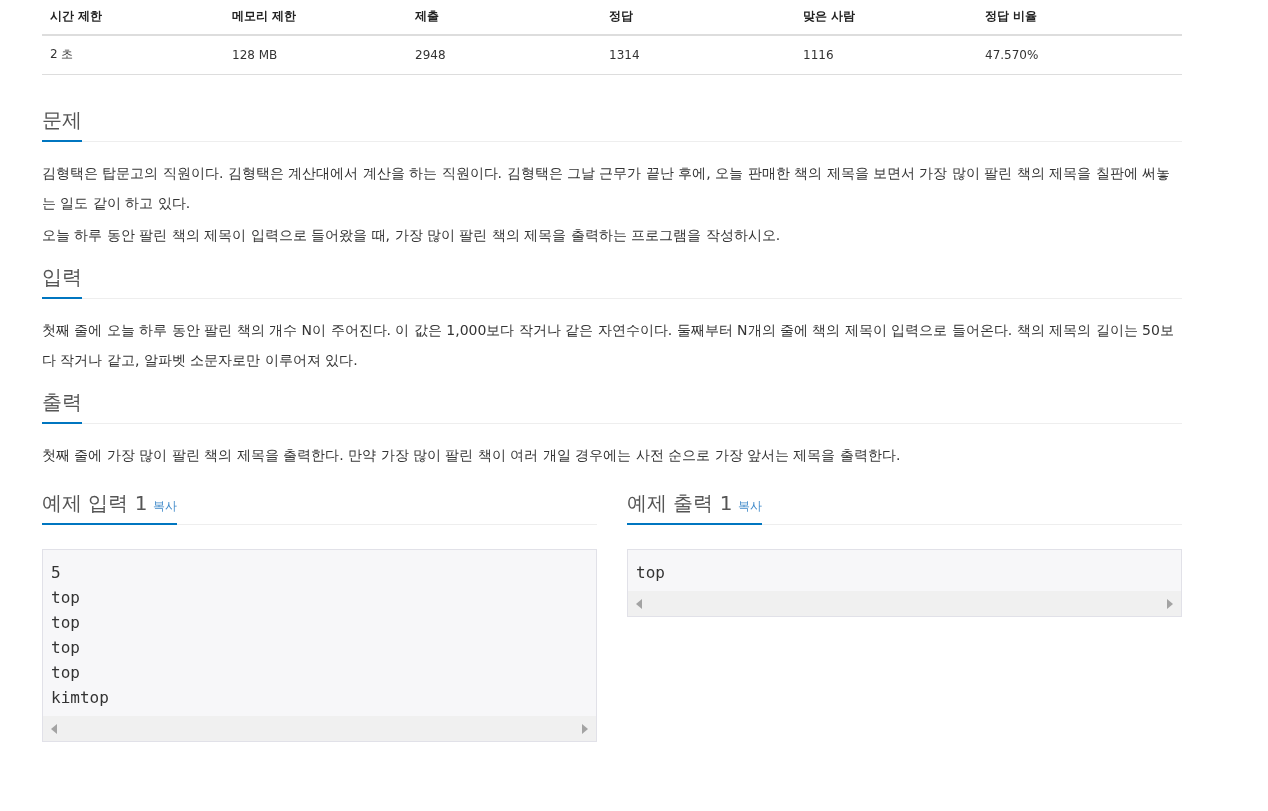  What do you see at coordinates (886, 17) in the screenshot?
I see `column-header: 맞은 사람` at bounding box center [886, 17].